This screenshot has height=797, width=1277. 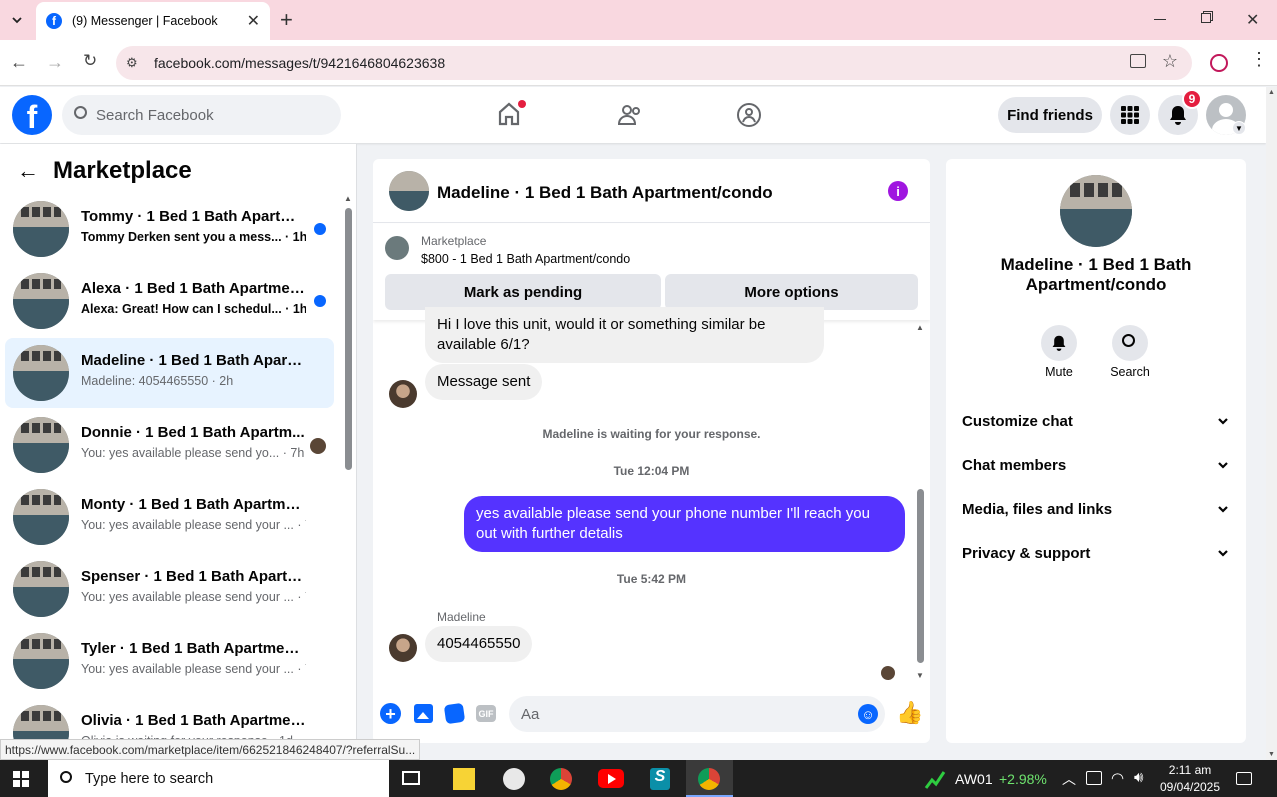 What do you see at coordinates (1096, 509) in the screenshot?
I see `details-section-2: Media, files and links` at bounding box center [1096, 509].